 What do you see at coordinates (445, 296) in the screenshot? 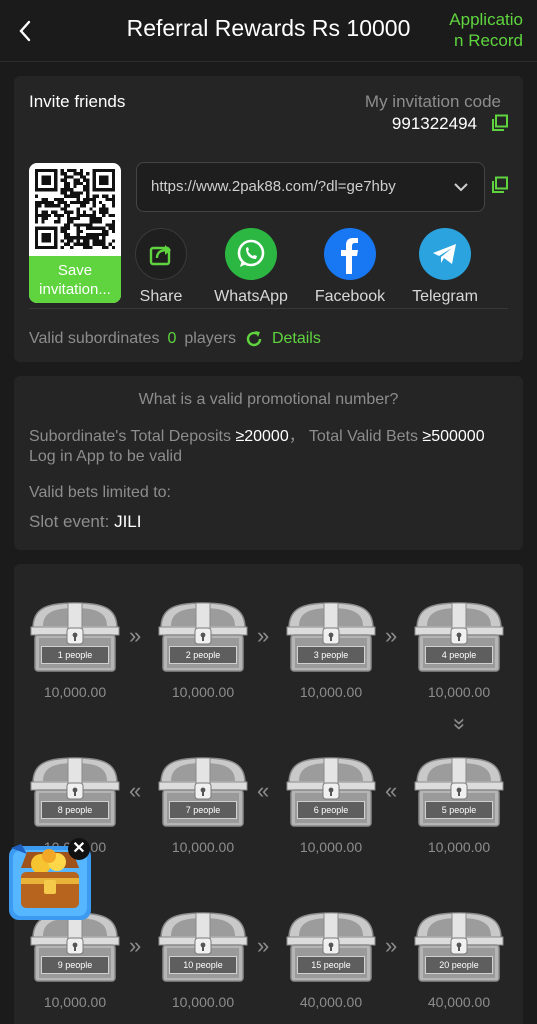
I see `telegram-label: Telegram` at bounding box center [445, 296].